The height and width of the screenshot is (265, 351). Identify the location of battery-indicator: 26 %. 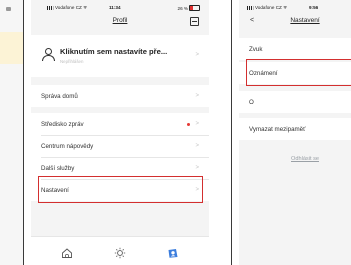
(189, 8).